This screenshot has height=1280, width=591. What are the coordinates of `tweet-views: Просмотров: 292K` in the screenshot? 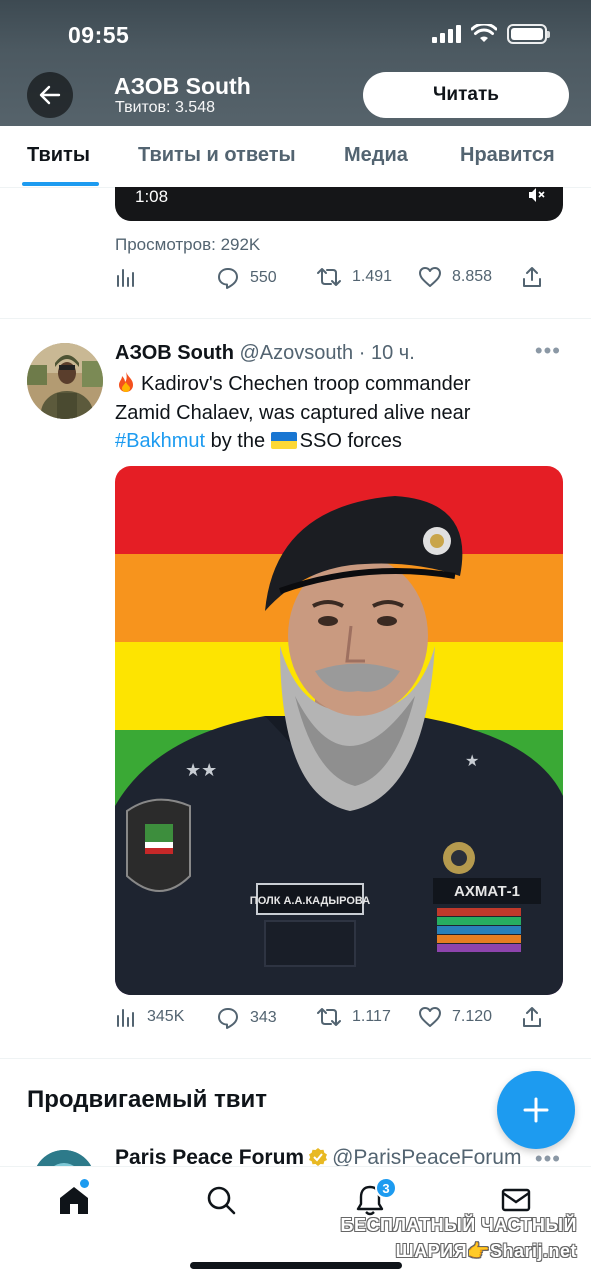 It's located at (188, 244).